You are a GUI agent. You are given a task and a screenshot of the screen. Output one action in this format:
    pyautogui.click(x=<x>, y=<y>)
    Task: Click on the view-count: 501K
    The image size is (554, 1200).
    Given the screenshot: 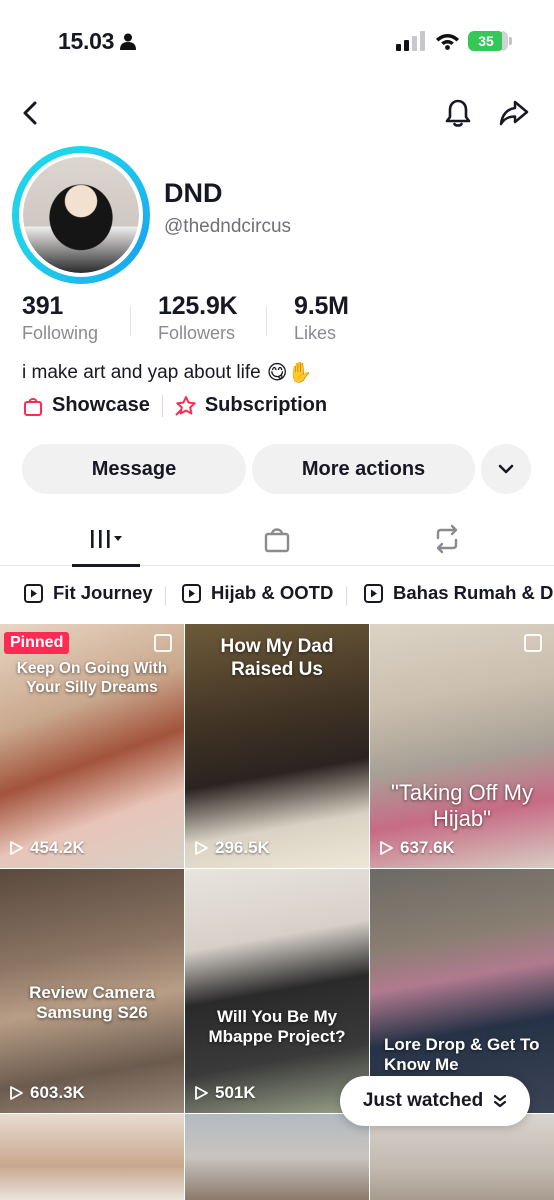 What is the action you would take?
    pyautogui.click(x=224, y=1093)
    